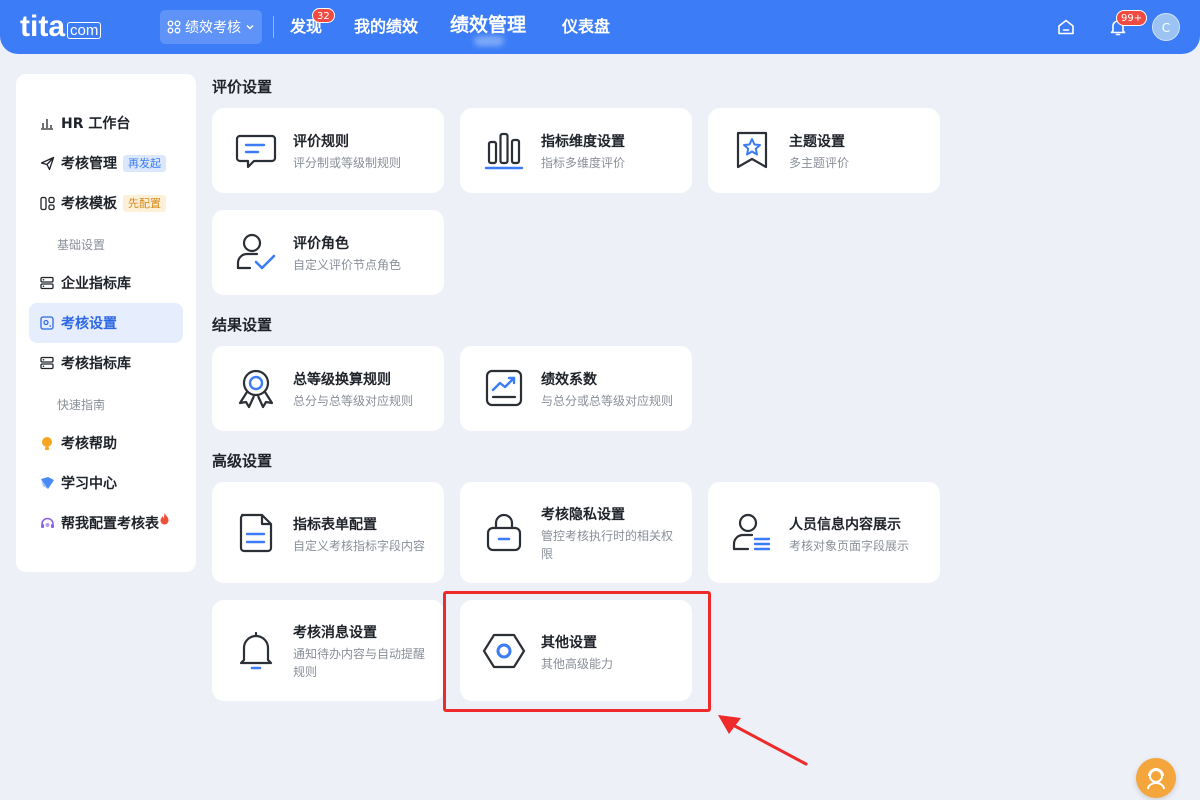  Describe the element at coordinates (89, 164) in the screenshot. I see `sidebar-item-label: 考核管理` at that location.